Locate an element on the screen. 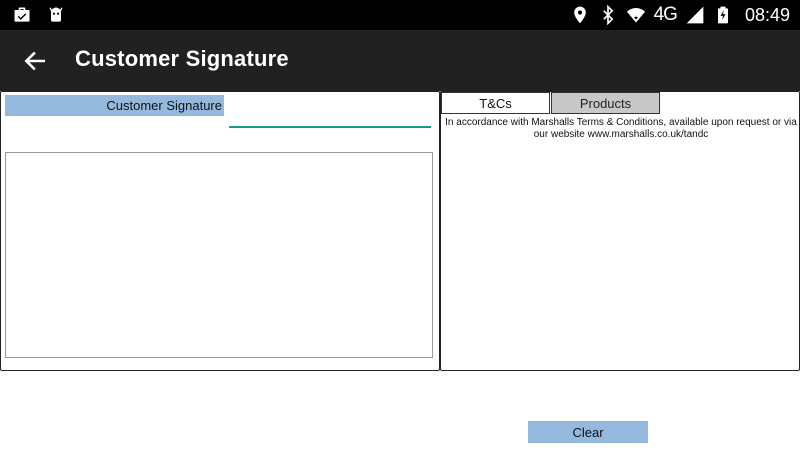 This screenshot has height=450, width=800. customer-signature-tab: Customer Signature is located at coordinates (114, 105).